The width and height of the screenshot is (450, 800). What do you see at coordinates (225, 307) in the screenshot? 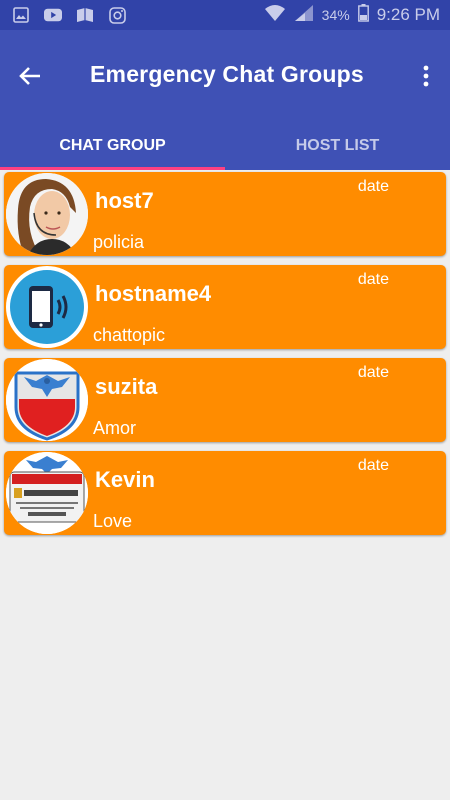
I see `chat-group-card: hostname4 chattopic date` at bounding box center [225, 307].